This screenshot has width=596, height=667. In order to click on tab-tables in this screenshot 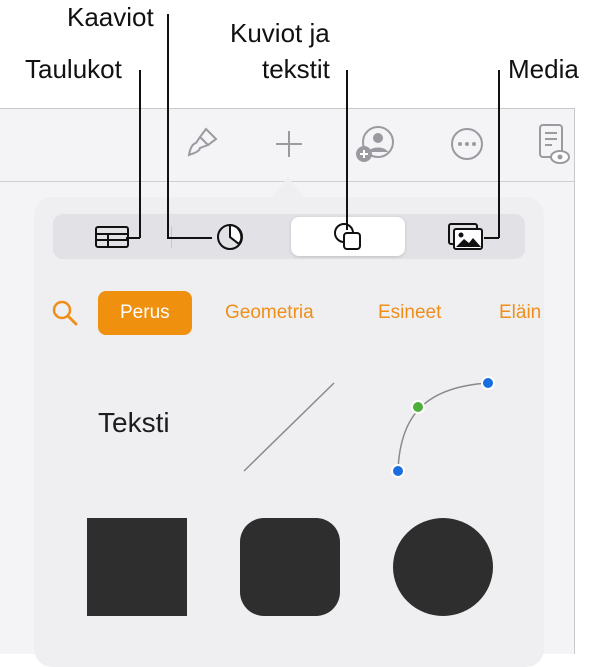, I will do `click(112, 236)`.